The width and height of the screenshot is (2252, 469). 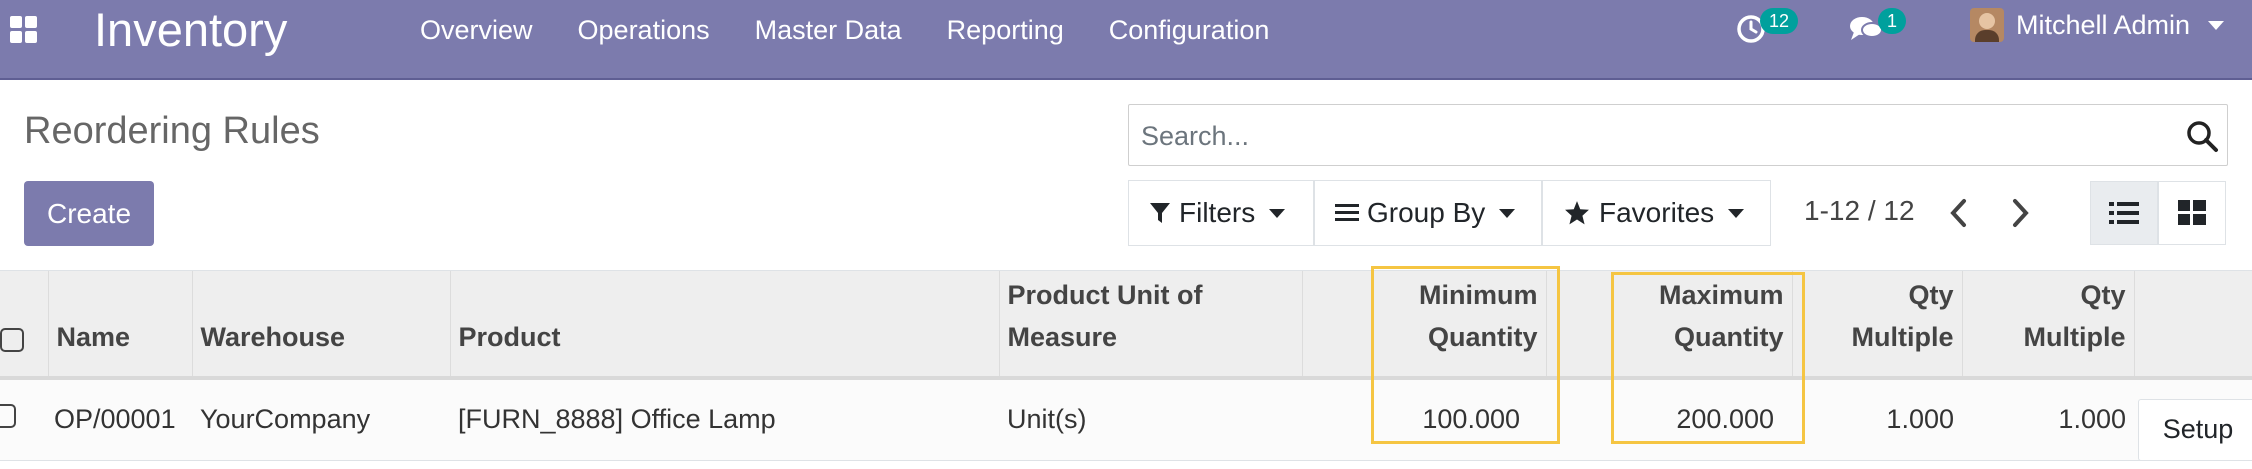 I want to click on favorites-label: Favorites, so click(x=1657, y=212).